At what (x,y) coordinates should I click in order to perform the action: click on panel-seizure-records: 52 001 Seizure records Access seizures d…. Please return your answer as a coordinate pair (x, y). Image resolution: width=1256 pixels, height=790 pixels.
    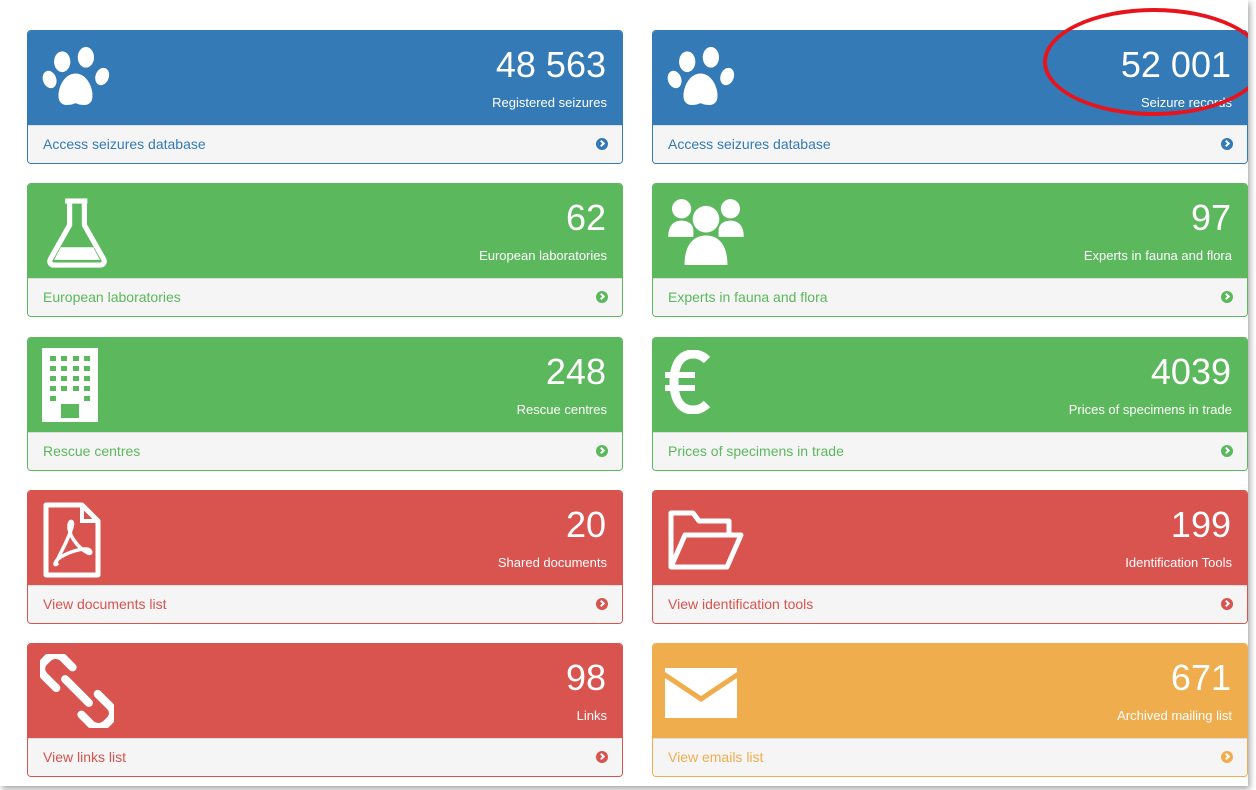
    Looking at the image, I should click on (950, 97).